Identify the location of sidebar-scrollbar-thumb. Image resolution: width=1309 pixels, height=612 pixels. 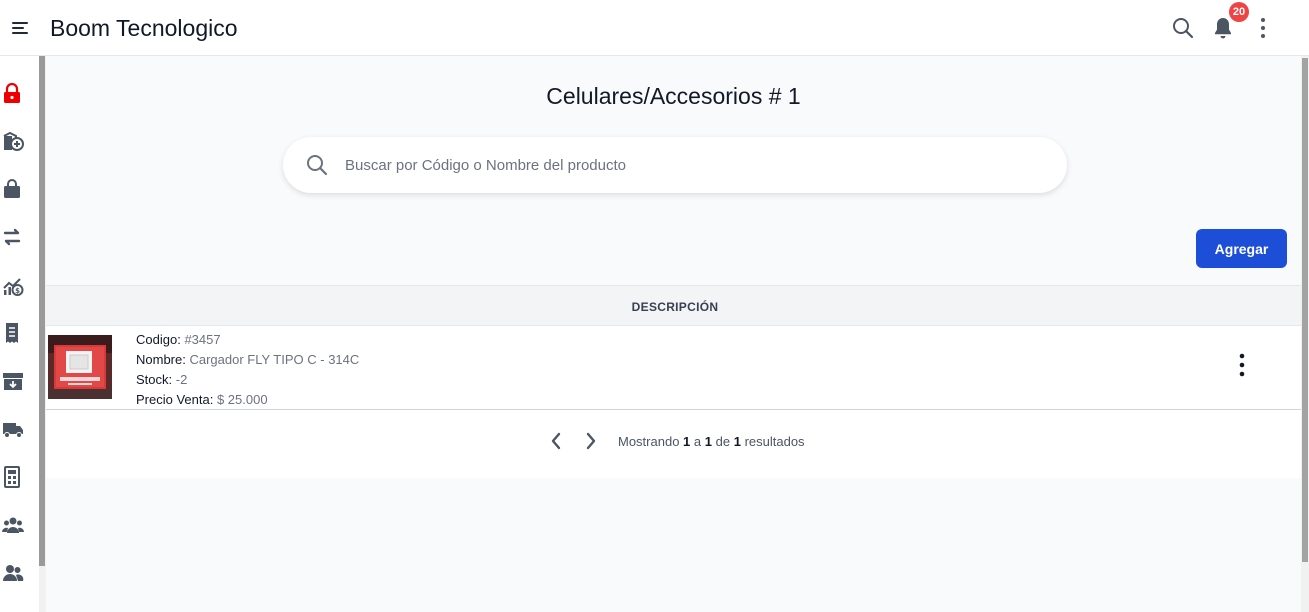
(42, 311).